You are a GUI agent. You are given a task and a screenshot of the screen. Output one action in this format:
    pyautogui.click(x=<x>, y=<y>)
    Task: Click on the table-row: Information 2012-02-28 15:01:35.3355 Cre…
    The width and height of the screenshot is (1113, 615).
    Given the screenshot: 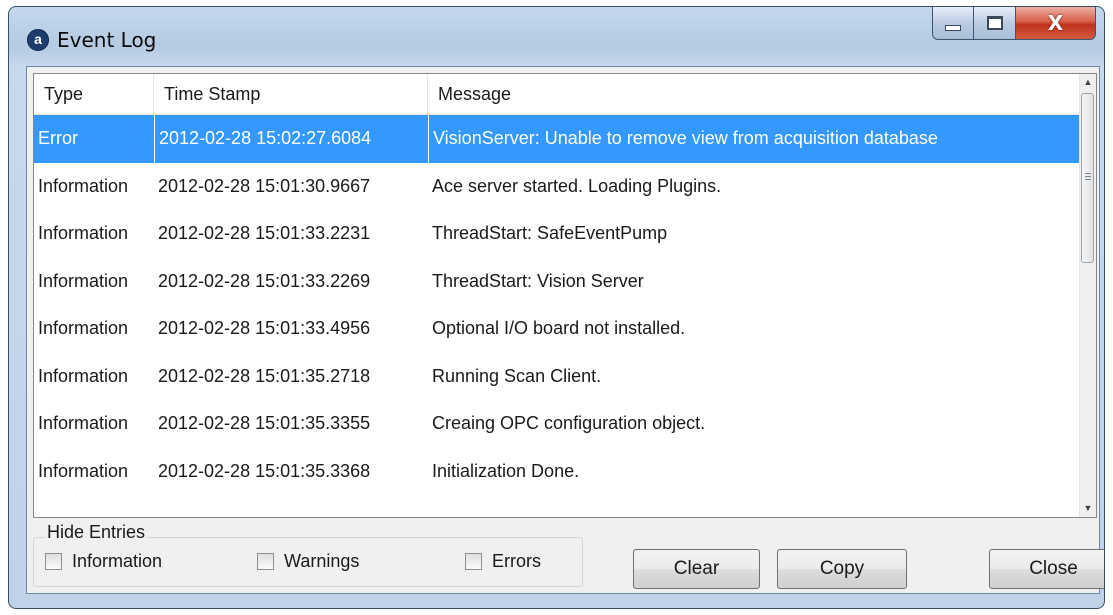 What is the action you would take?
    pyautogui.click(x=558, y=424)
    